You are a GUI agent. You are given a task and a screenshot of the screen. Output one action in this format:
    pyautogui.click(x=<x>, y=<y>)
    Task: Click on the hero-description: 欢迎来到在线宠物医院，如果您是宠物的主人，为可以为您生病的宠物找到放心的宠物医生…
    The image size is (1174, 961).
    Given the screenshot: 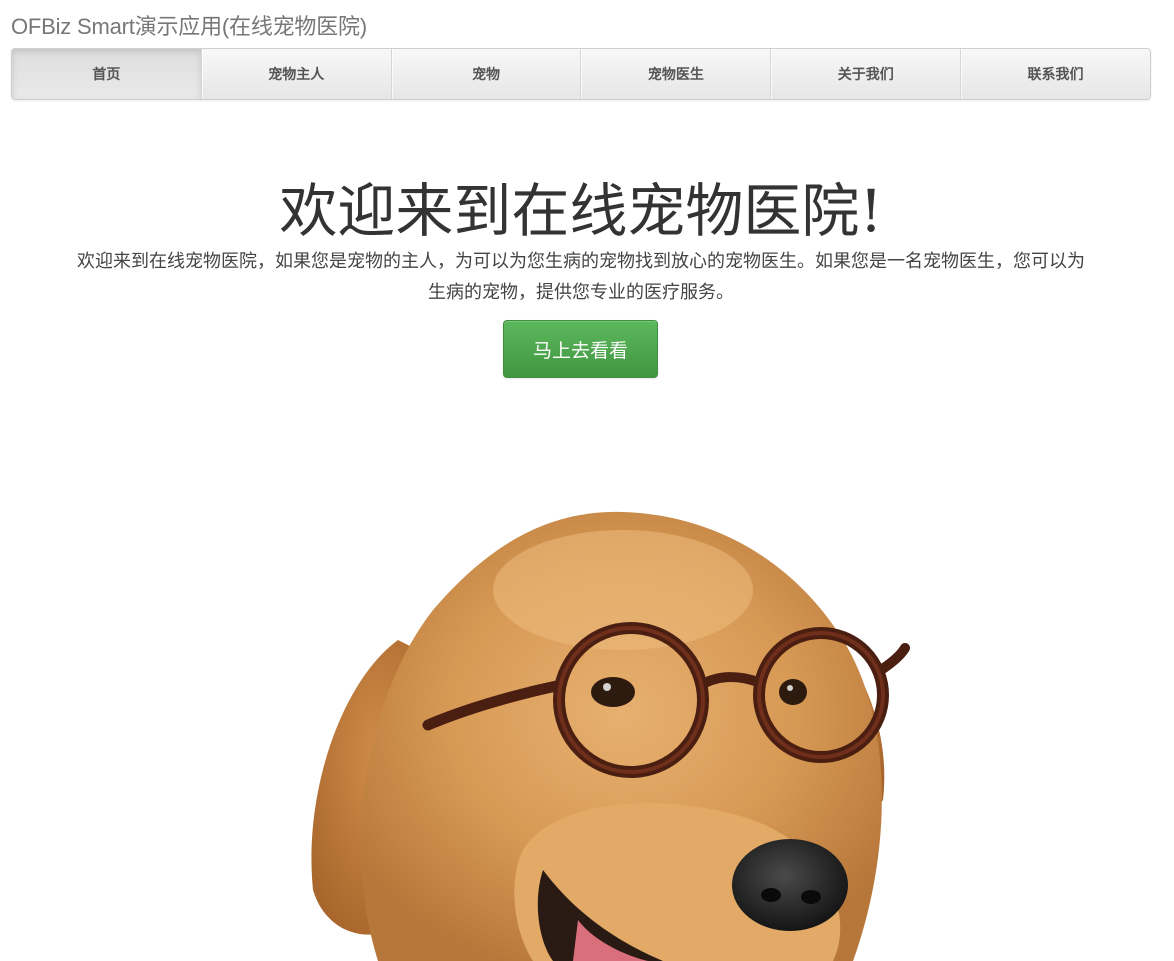 What is the action you would take?
    pyautogui.click(x=581, y=277)
    